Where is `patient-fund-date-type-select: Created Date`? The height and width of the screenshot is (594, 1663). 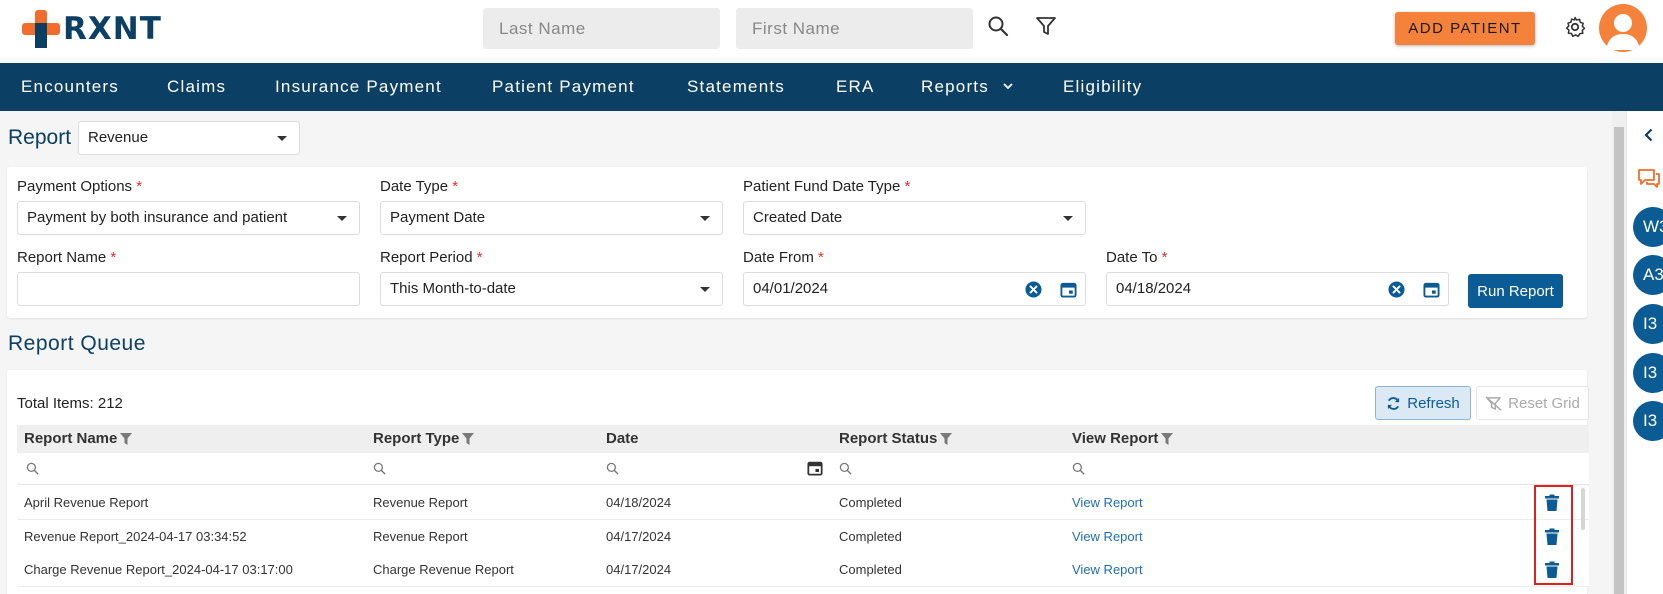
patient-fund-date-type-select: Created Date is located at coordinates (914, 218).